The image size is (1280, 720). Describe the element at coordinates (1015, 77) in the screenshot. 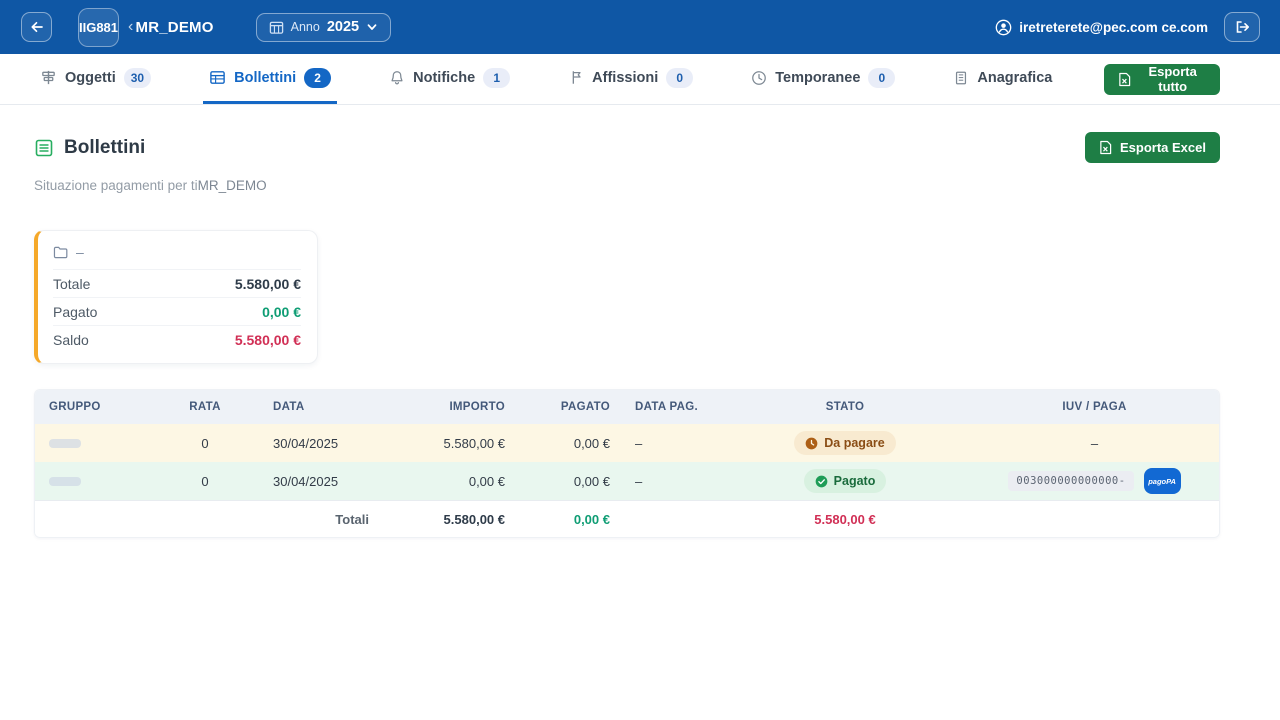

I see `tab-label: Anagrafica` at that location.